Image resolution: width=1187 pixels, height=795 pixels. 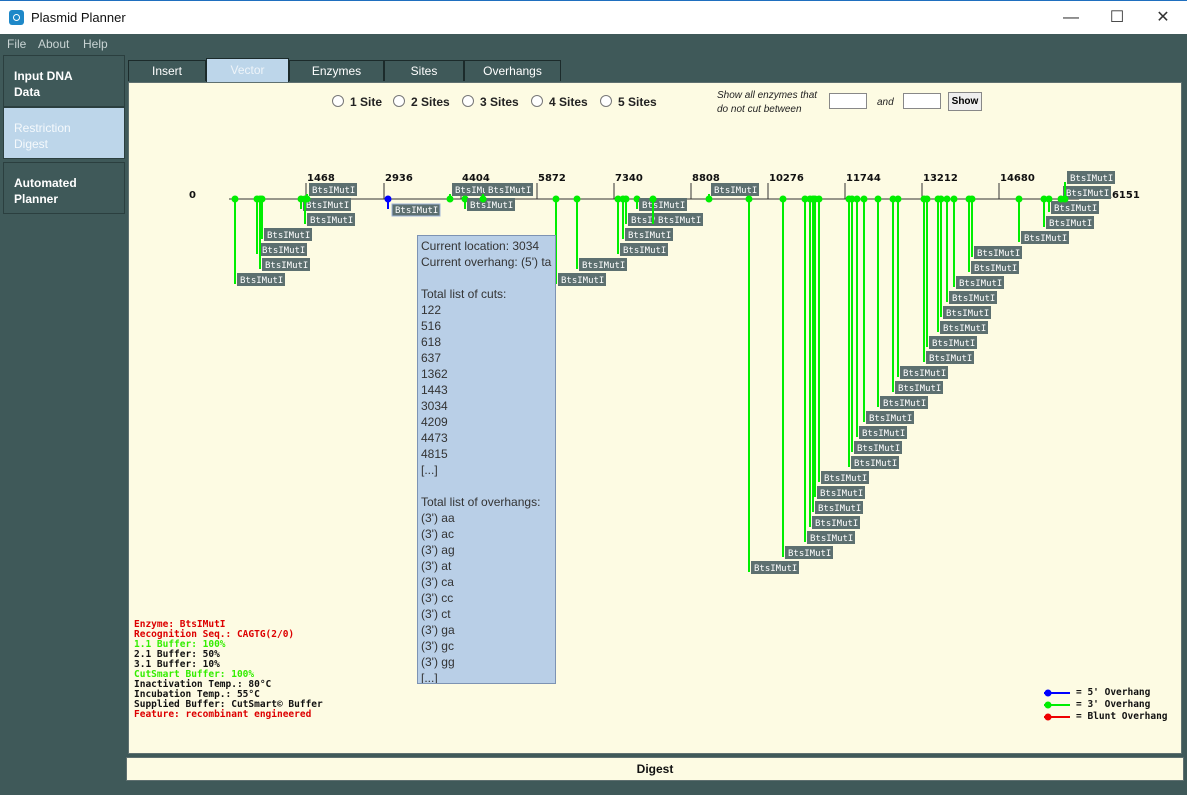 I want to click on show-enzymes-label: Show all enzymes that do not cut between, so click(x=774, y=103).